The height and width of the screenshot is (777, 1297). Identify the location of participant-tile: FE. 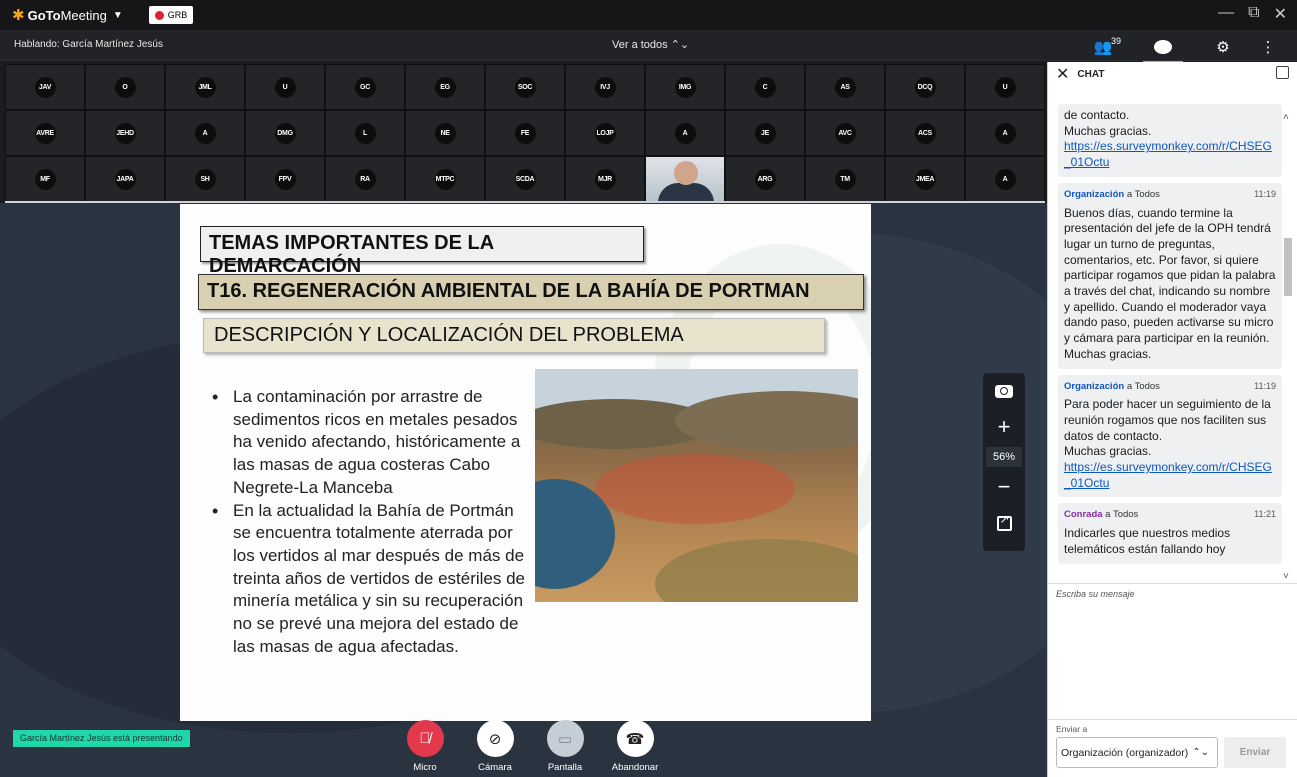
(525, 133).